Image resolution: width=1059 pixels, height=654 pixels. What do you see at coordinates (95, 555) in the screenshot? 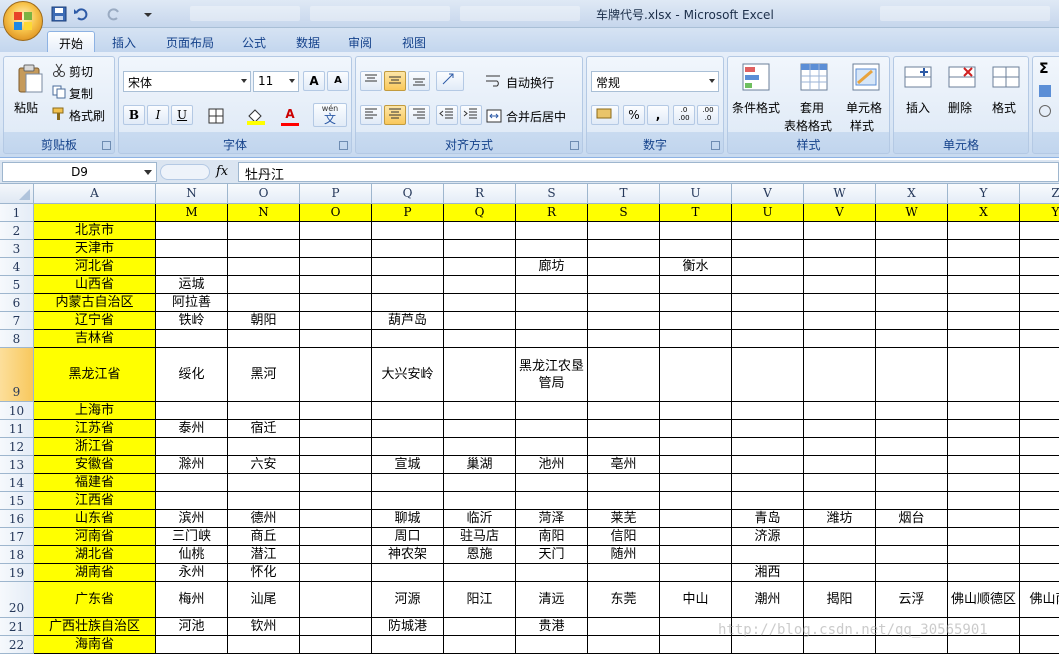
I see `province-cell: 湖北省` at bounding box center [95, 555].